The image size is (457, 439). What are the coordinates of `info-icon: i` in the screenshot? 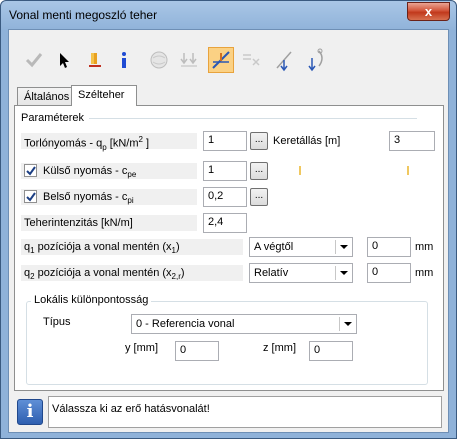 It's located at (30, 412).